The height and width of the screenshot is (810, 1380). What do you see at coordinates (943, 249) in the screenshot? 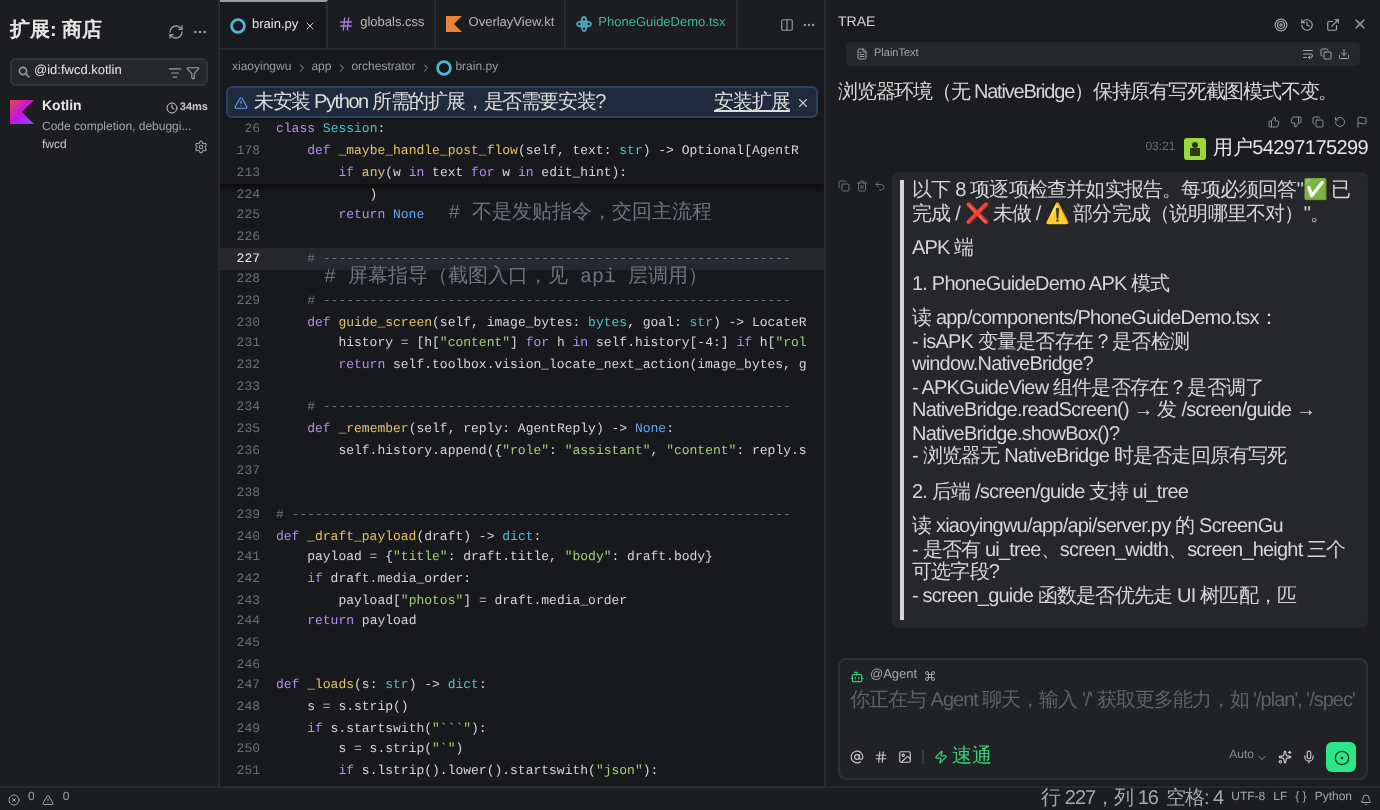
I see `message-line: APK 端` at bounding box center [943, 249].